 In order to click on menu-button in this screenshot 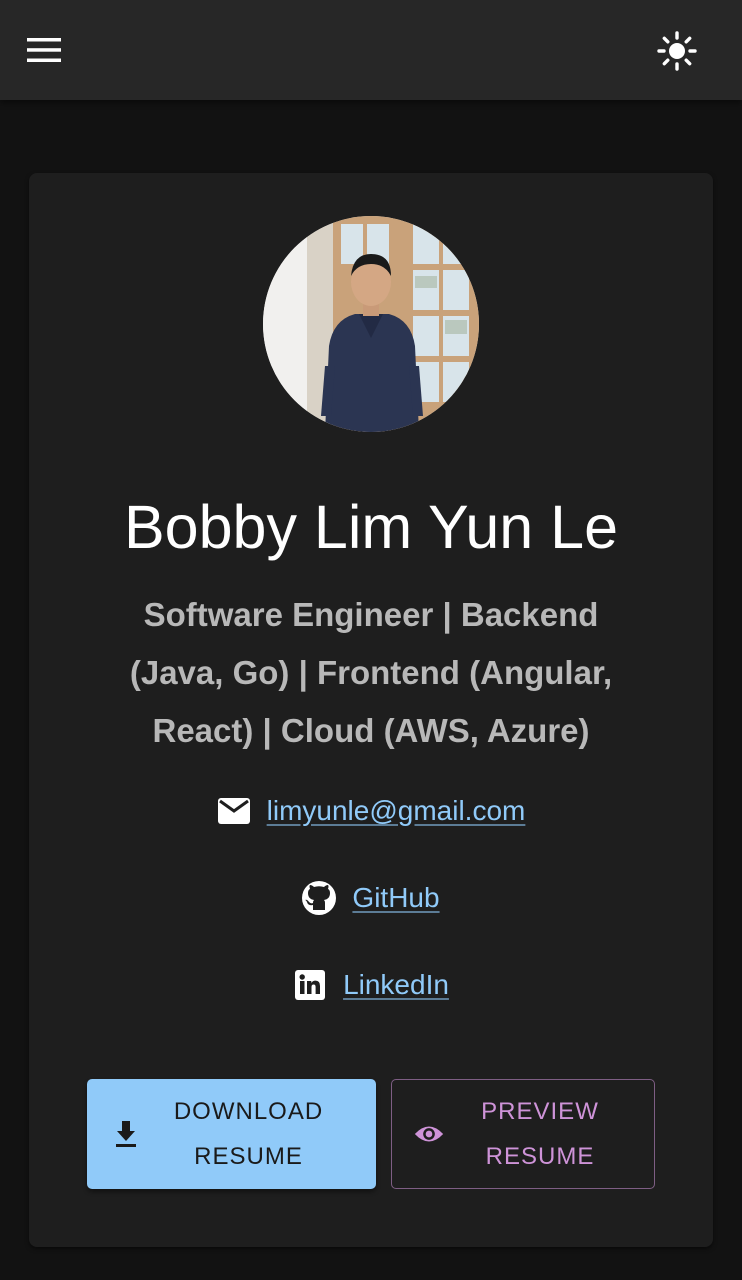, I will do `click(44, 50)`.